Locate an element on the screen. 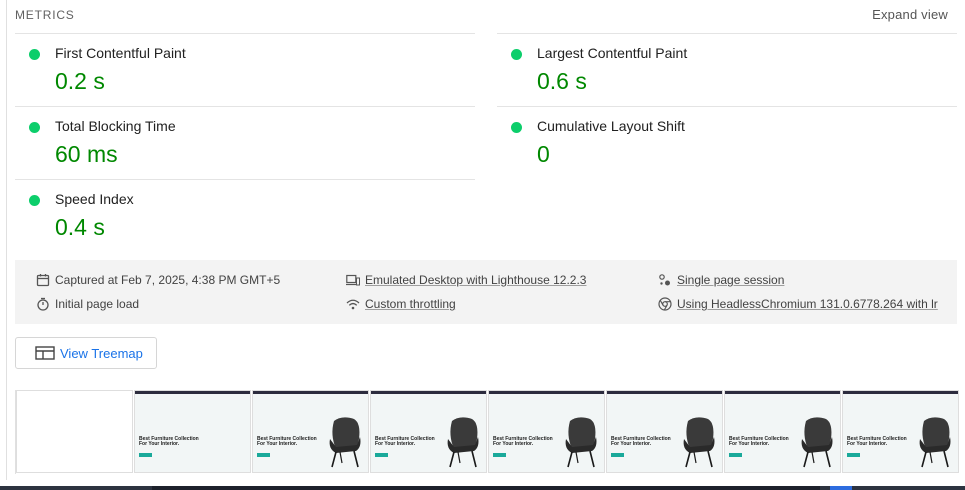 The height and width of the screenshot is (490, 965). page-session: Single page session is located at coordinates (803, 281).